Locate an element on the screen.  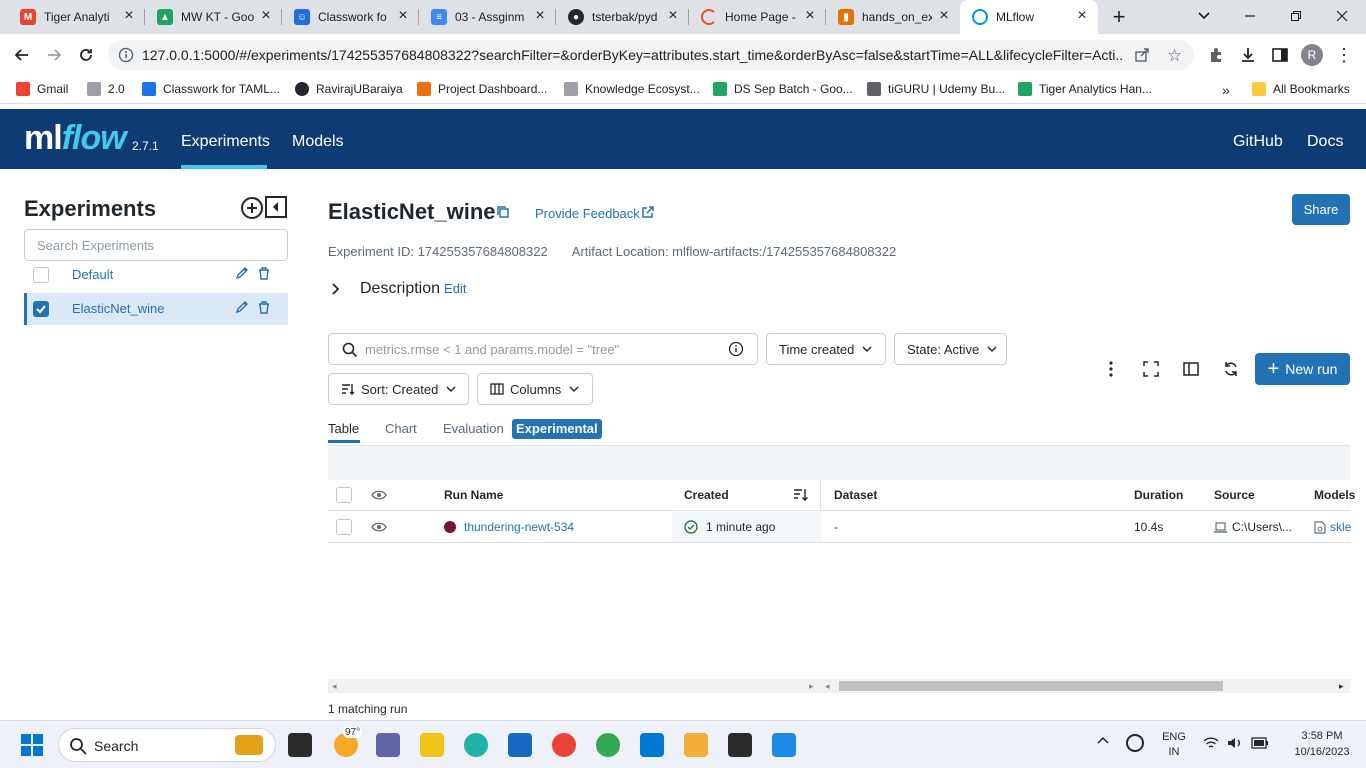
add-experiment-icon is located at coordinates (252, 208).